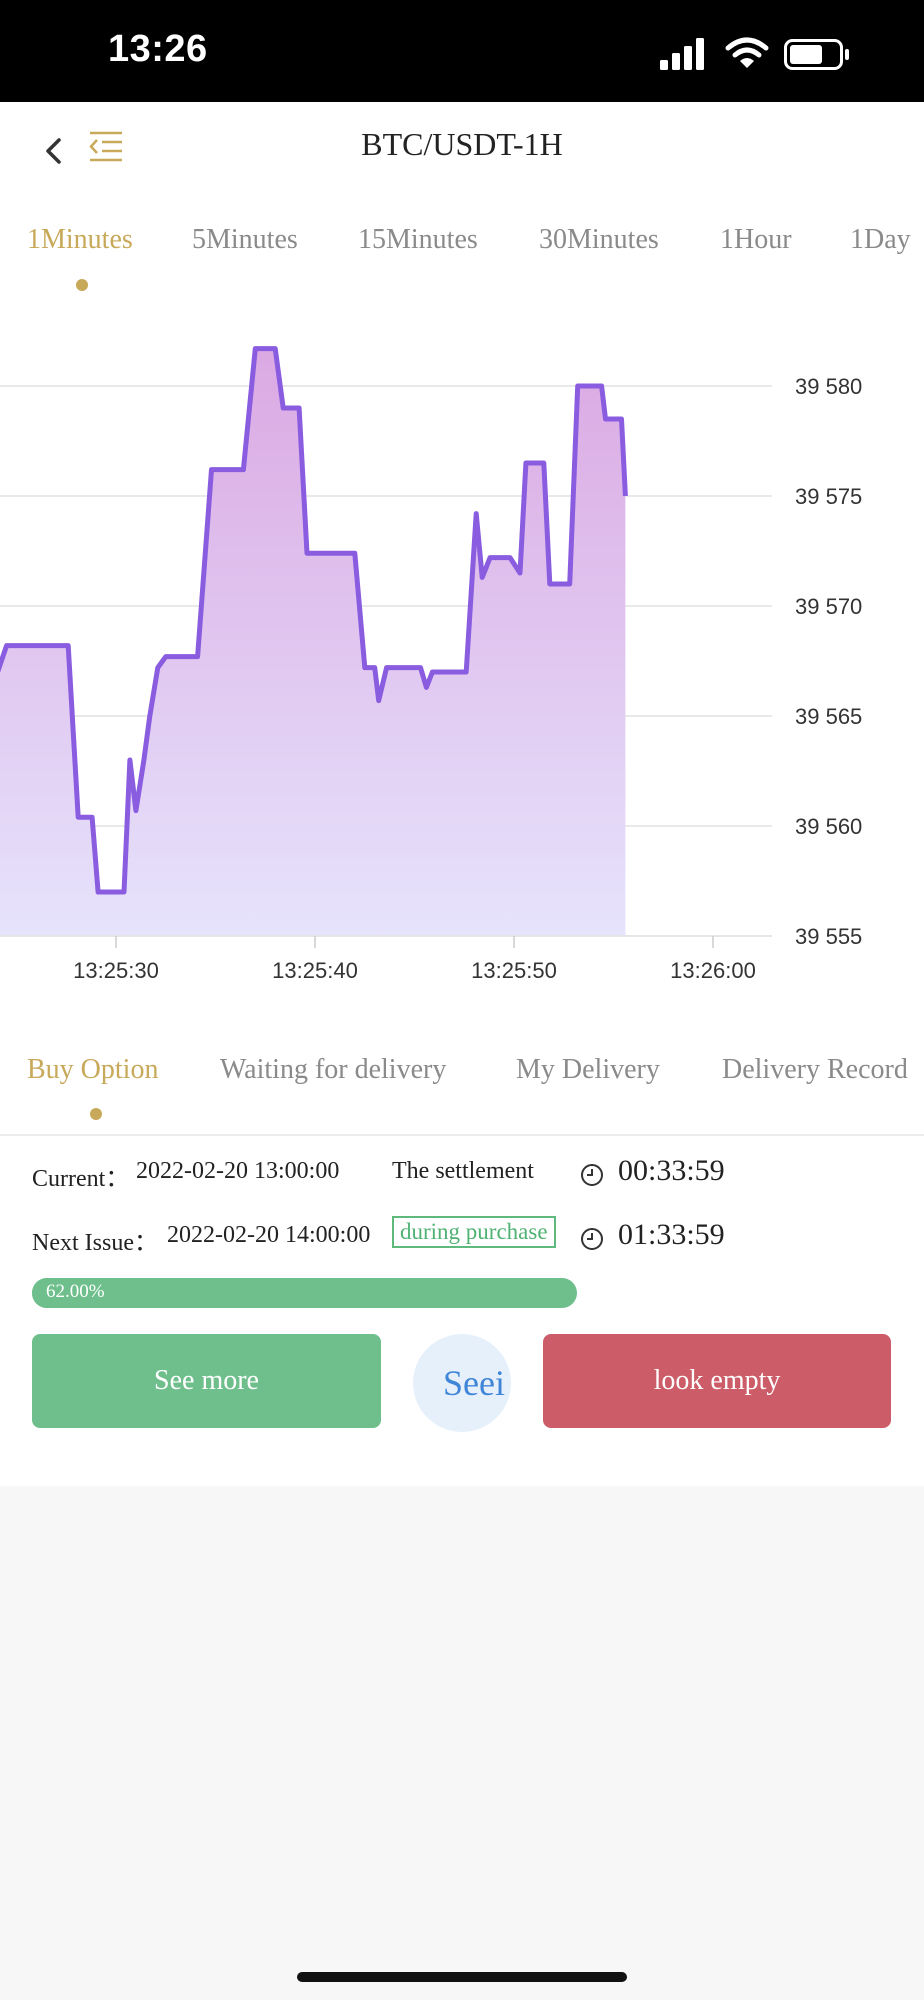 The image size is (924, 2000). Describe the element at coordinates (95, 1243) in the screenshot. I see `next-label: Next Issue：` at that location.